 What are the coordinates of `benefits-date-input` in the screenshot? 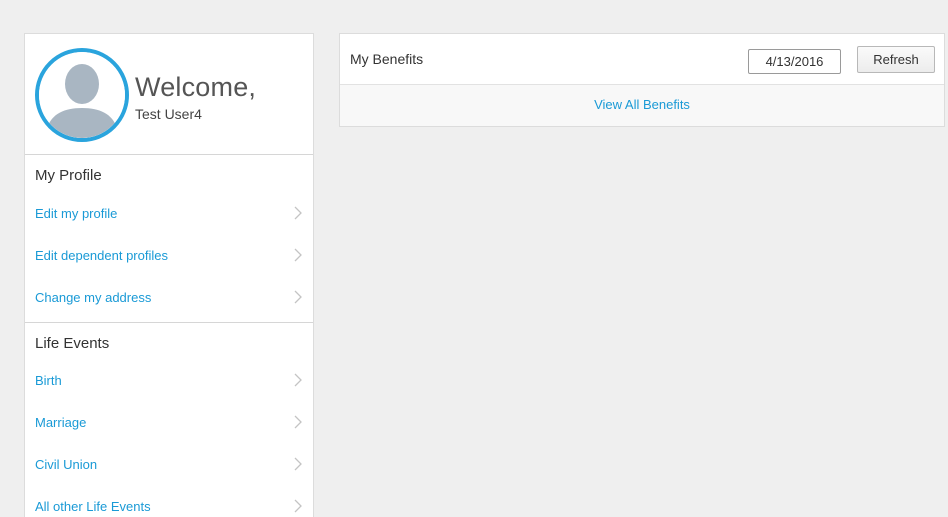 It's located at (794, 61).